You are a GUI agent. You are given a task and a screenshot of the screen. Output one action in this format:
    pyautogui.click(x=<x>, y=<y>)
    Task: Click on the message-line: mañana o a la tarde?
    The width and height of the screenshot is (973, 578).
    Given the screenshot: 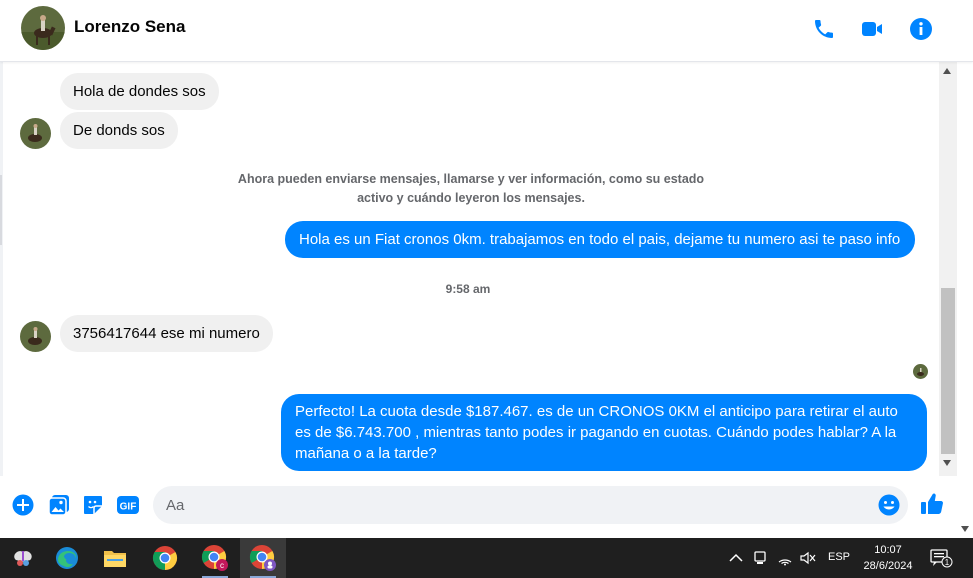 What is the action you would take?
    pyautogui.click(x=366, y=453)
    